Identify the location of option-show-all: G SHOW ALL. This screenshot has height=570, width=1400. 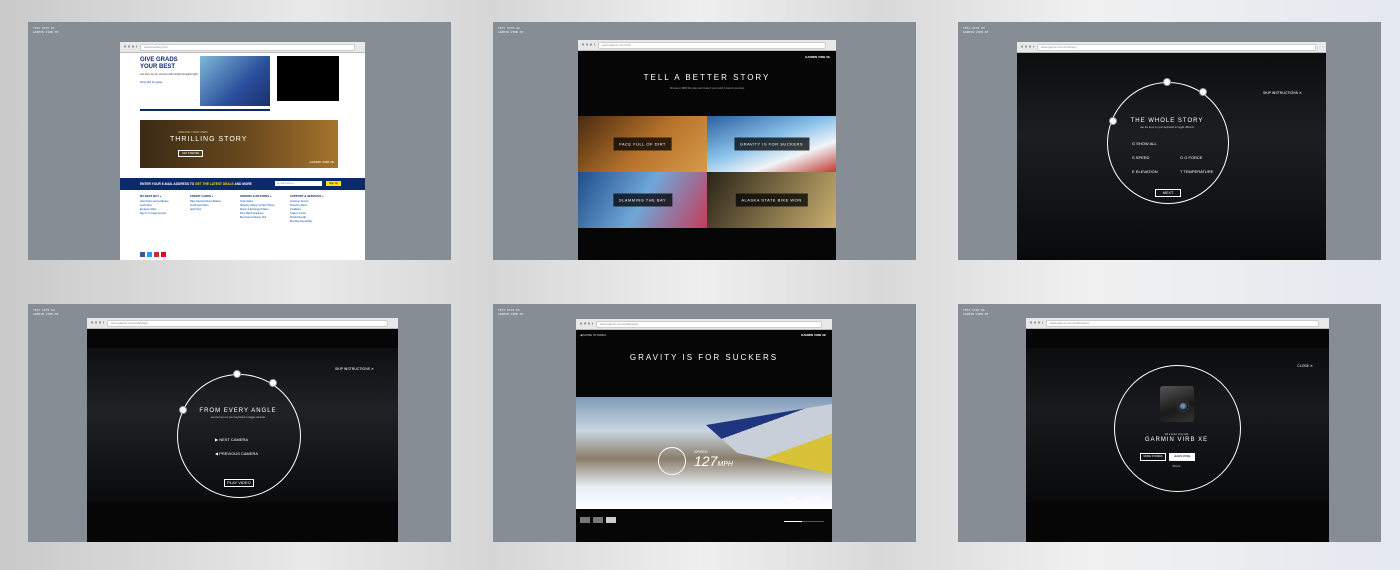
(1144, 143).